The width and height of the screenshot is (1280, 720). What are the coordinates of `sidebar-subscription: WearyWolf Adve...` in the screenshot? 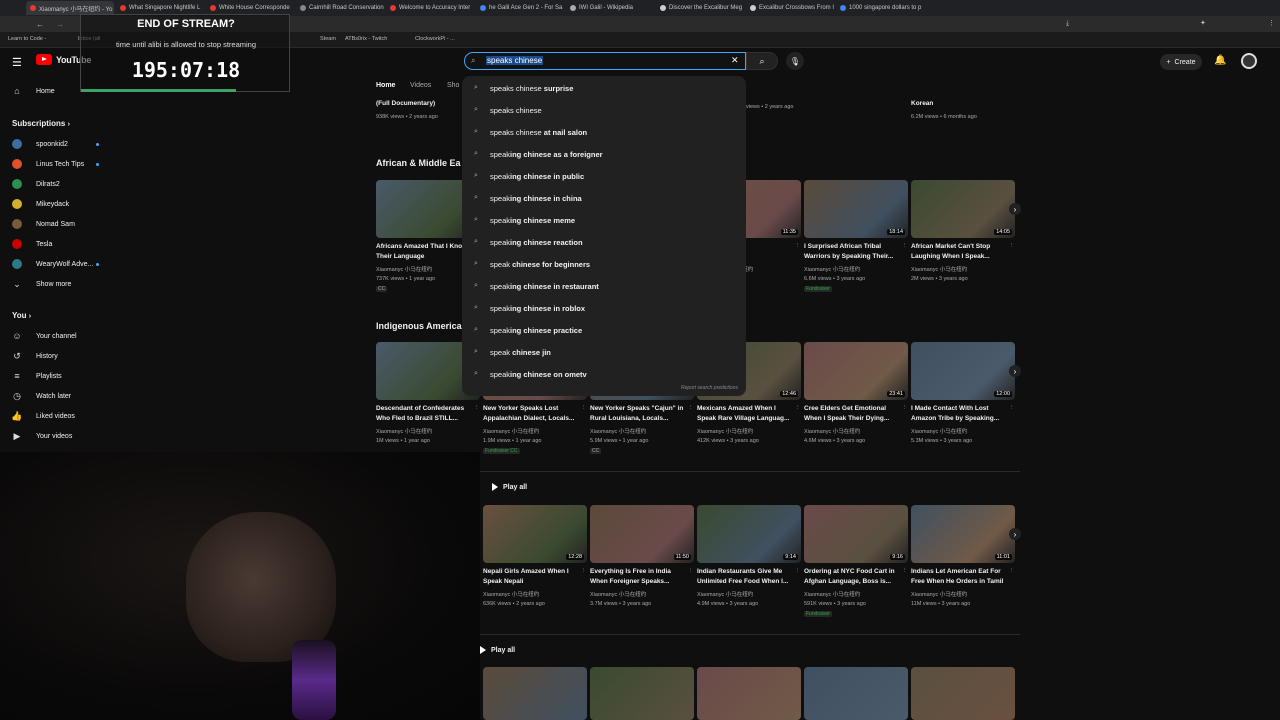 It's located at (52, 264).